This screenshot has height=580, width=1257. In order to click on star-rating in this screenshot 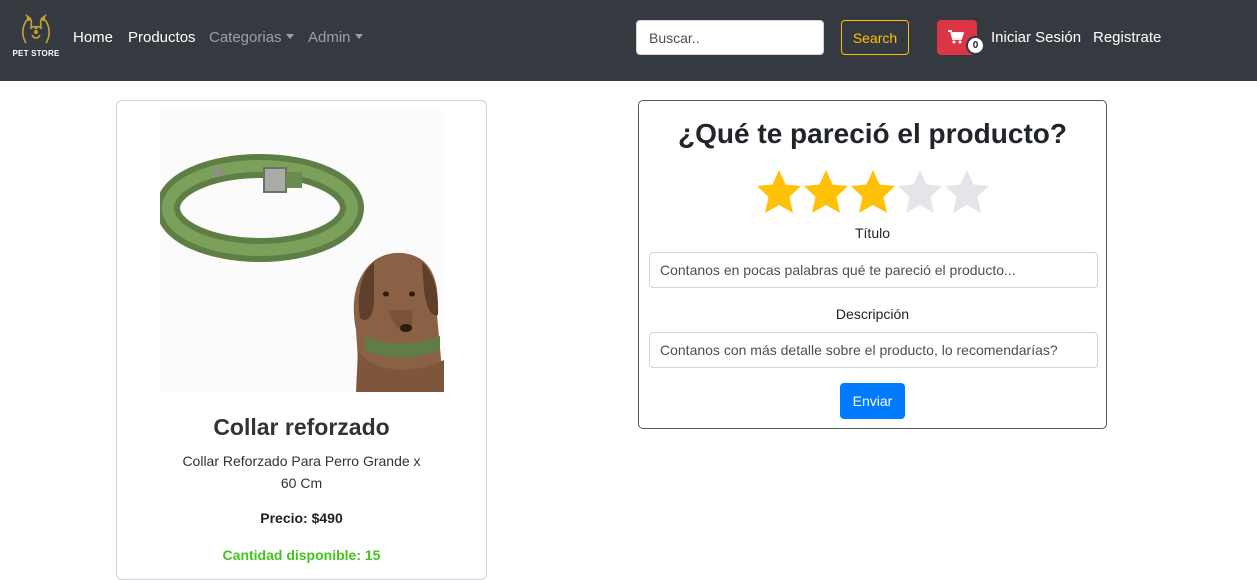, I will do `click(873, 192)`.